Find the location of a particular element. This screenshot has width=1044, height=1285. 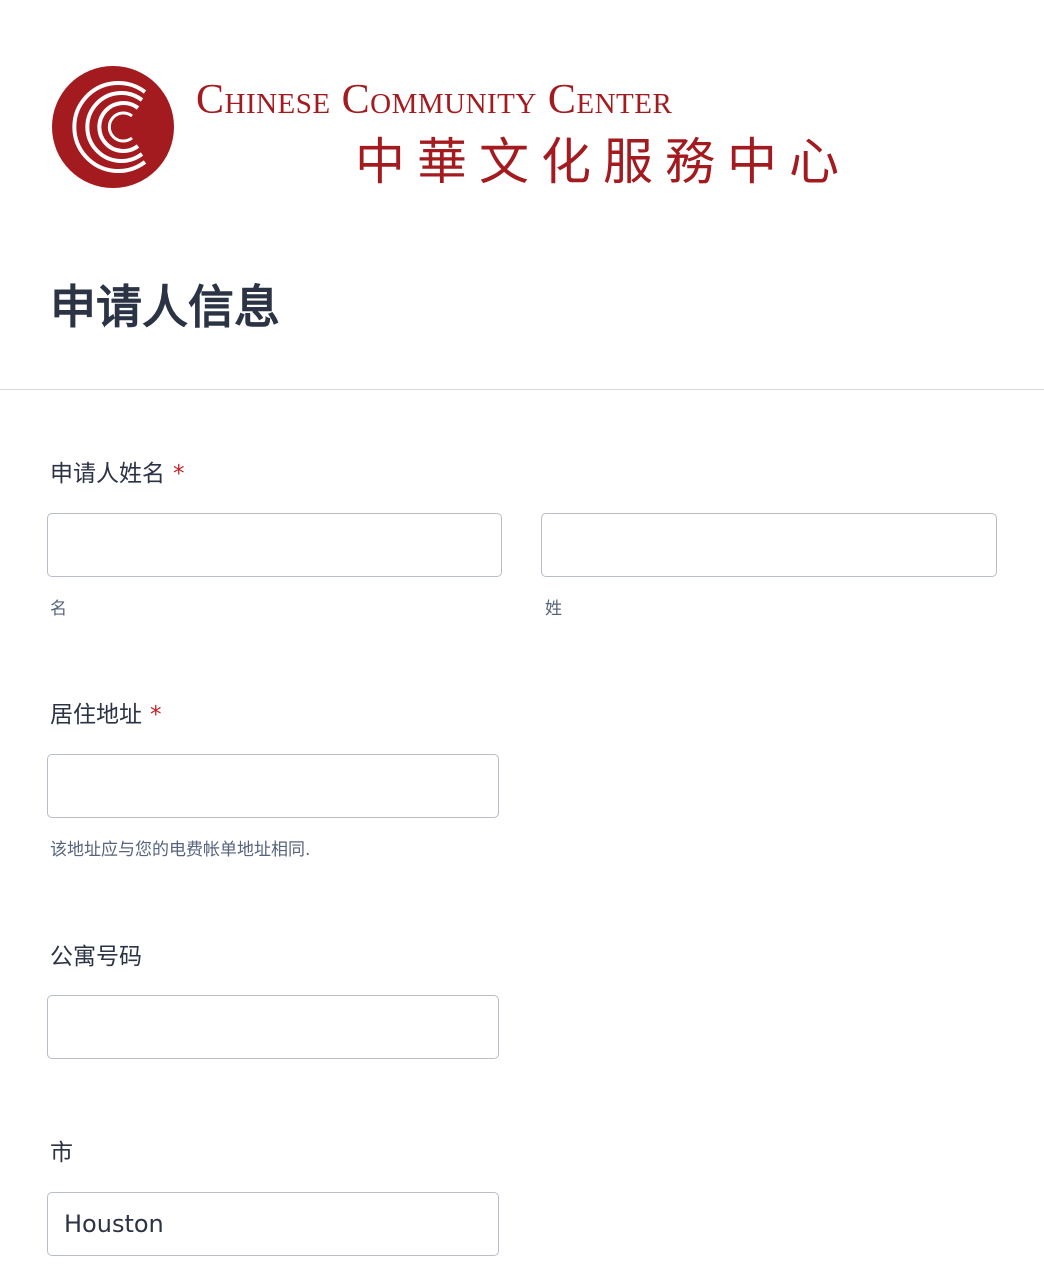

section-divider is located at coordinates (522, 389).